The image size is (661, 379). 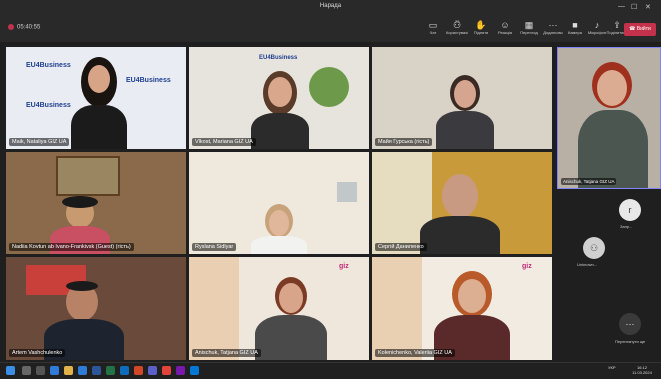 I want to click on powerpoint-icon, so click(x=138, y=370).